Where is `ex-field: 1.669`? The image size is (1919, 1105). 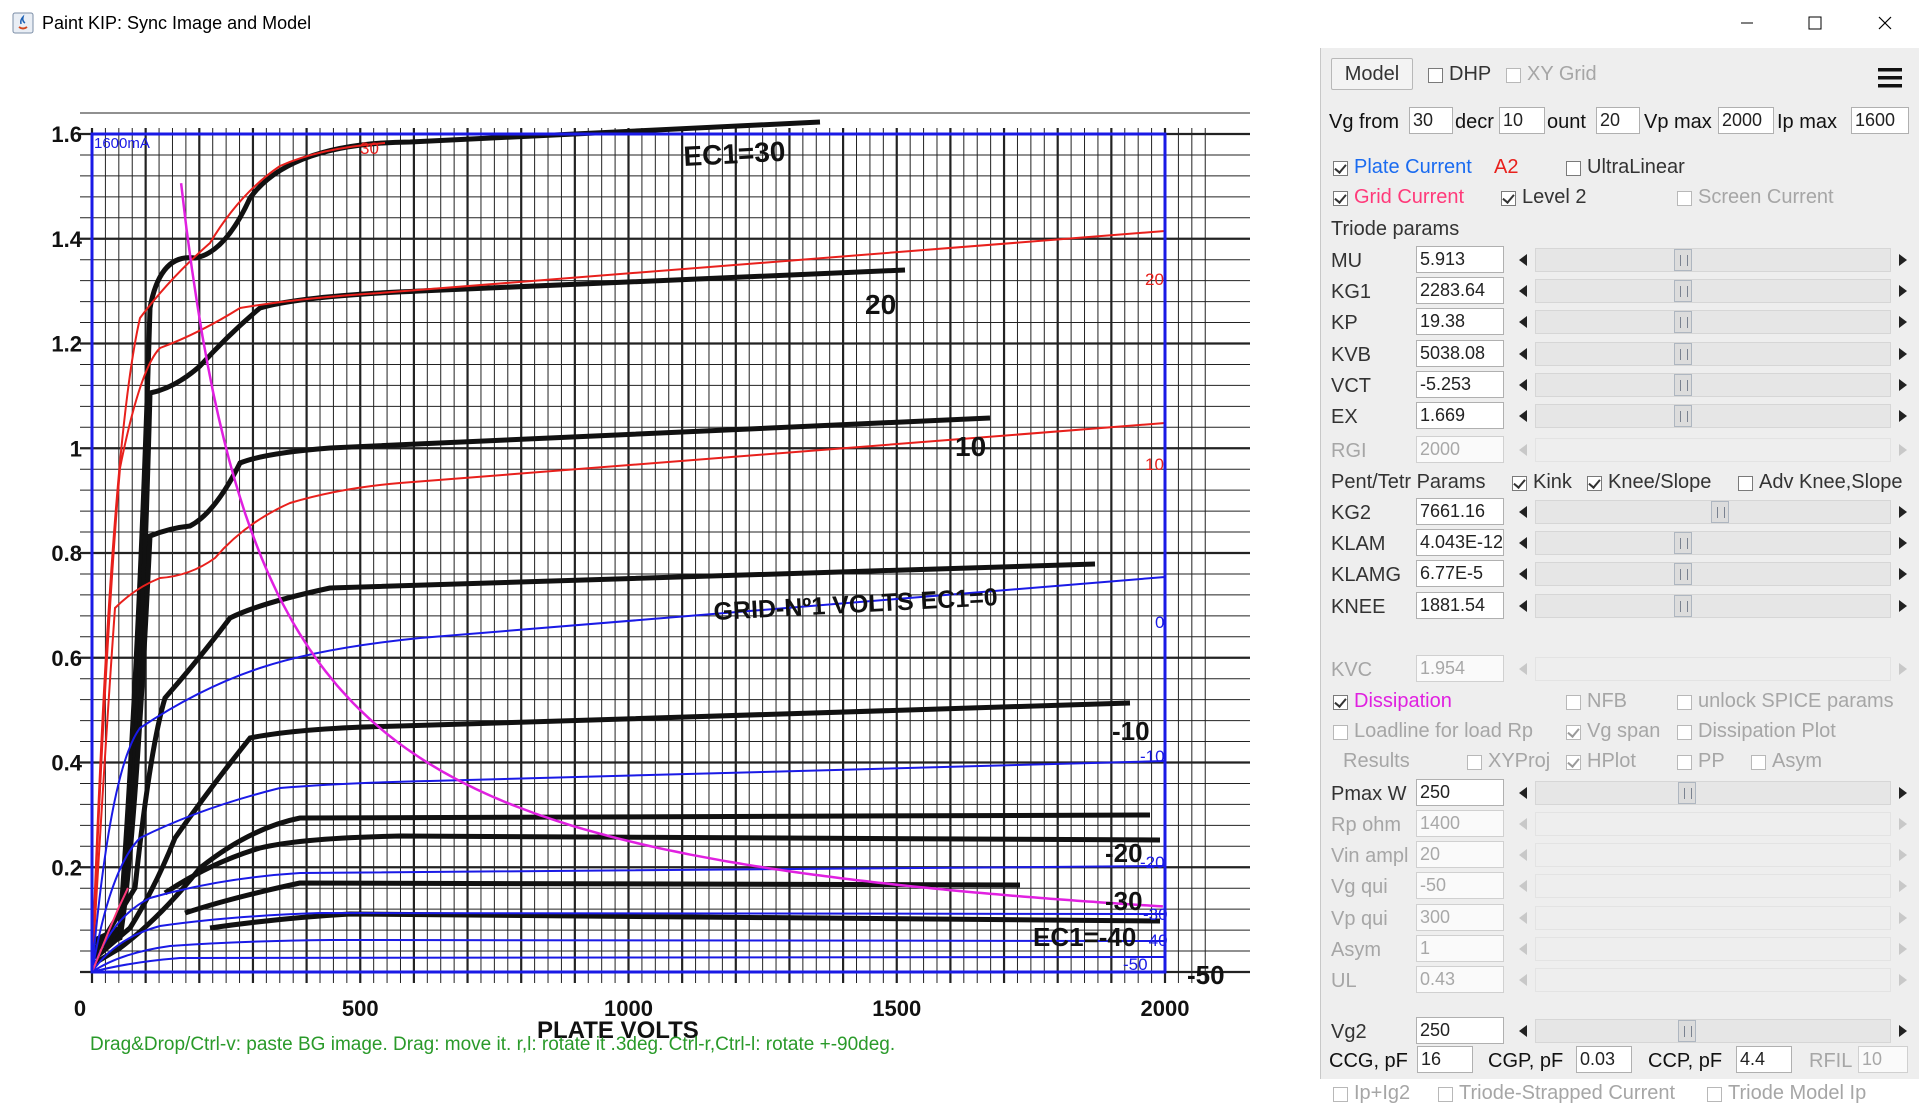
ex-field: 1.669 is located at coordinates (1460, 415).